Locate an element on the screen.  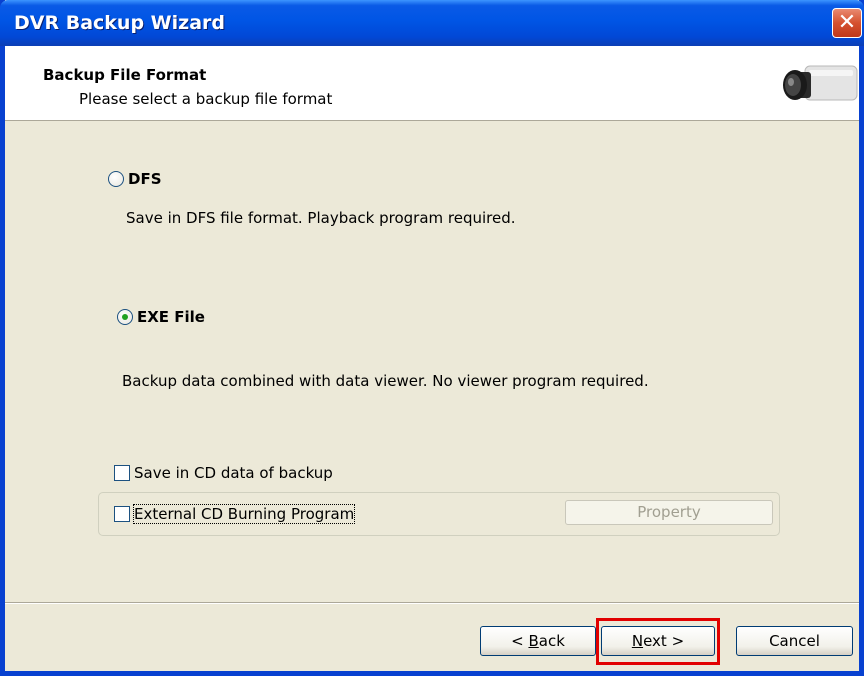
window-title: DVR Backup Wizard is located at coordinates (119, 23).